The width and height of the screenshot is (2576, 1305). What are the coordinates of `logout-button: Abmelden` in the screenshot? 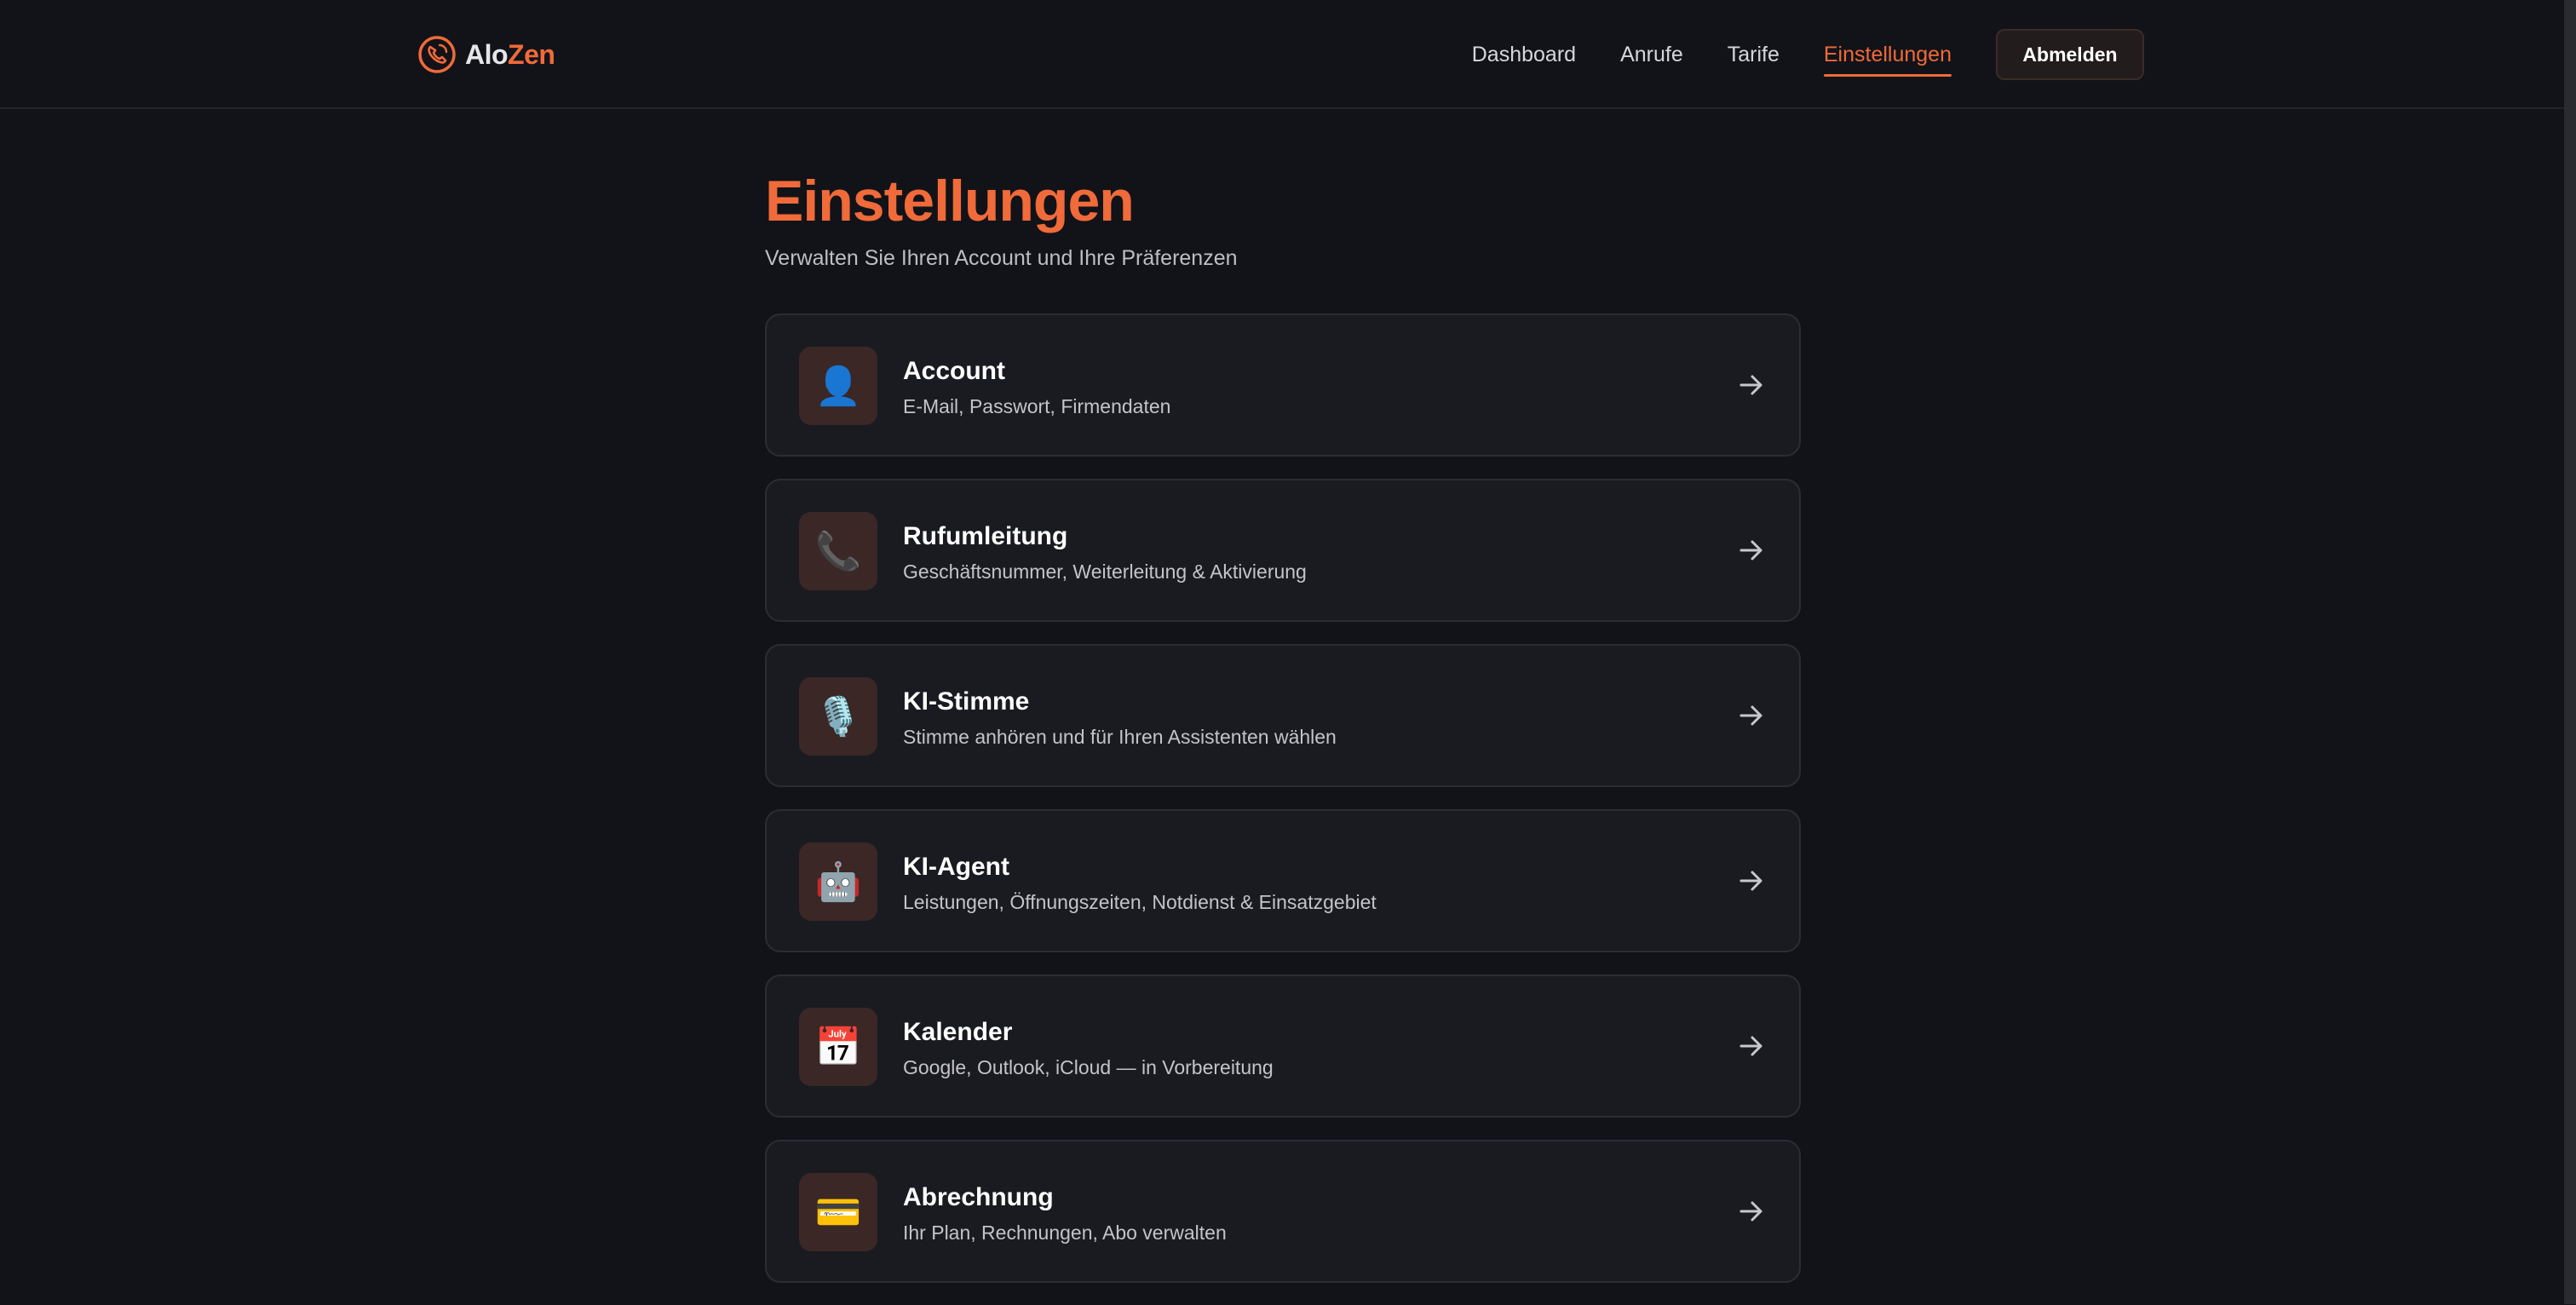 It's located at (2070, 54).